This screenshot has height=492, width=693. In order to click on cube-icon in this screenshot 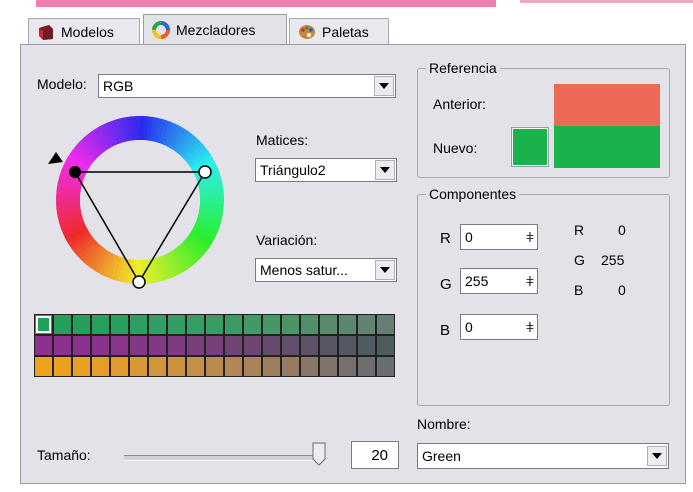, I will do `click(46, 32)`.